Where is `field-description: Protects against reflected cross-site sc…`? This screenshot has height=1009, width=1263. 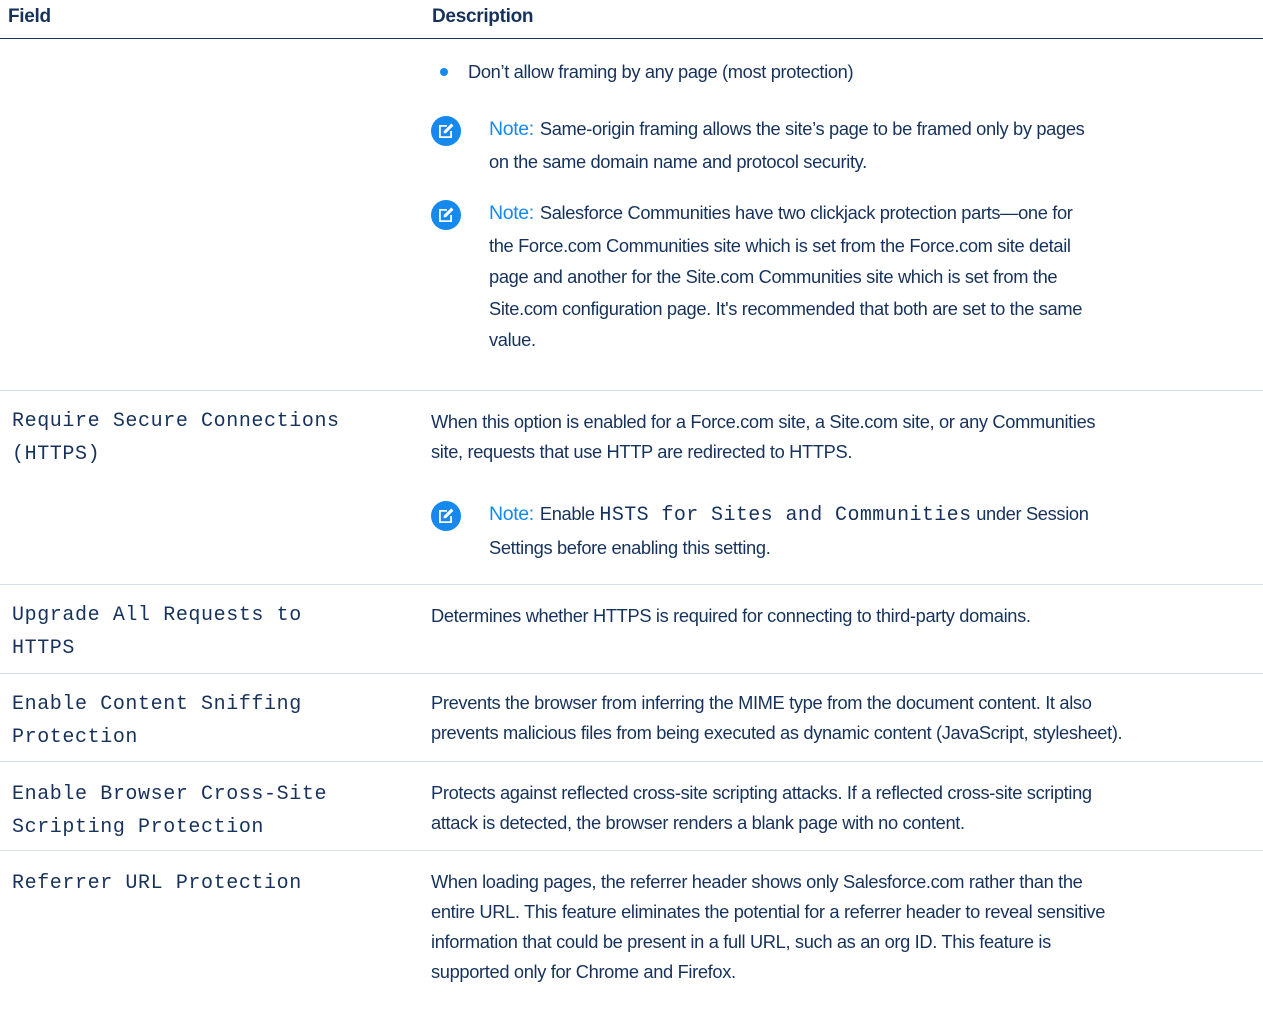 field-description: Protects against reflected cross-site sc… is located at coordinates (761, 807).